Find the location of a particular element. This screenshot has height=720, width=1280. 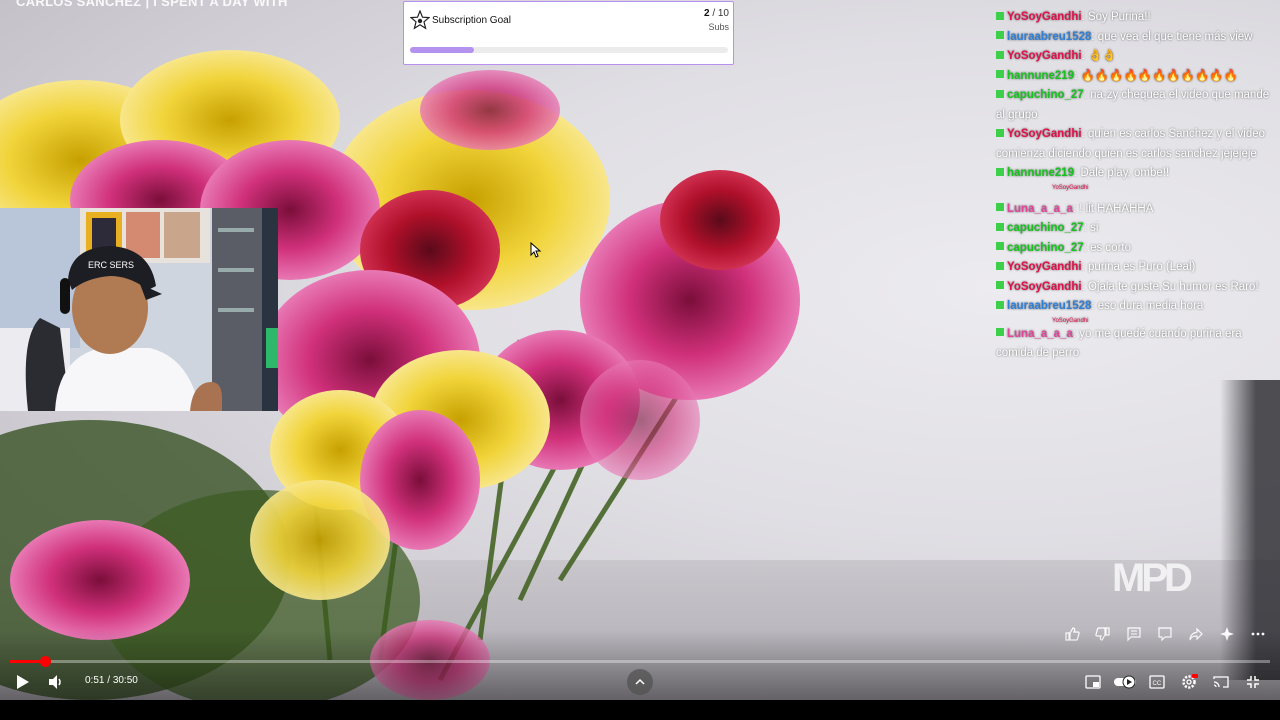

chat-message: YoSoyGandhi: Soy Purina!! is located at coordinates (1138, 18).